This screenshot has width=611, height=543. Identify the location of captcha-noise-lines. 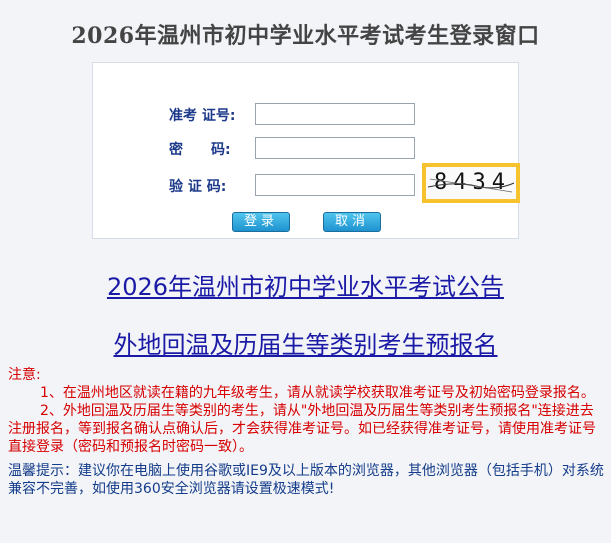
(471, 185).